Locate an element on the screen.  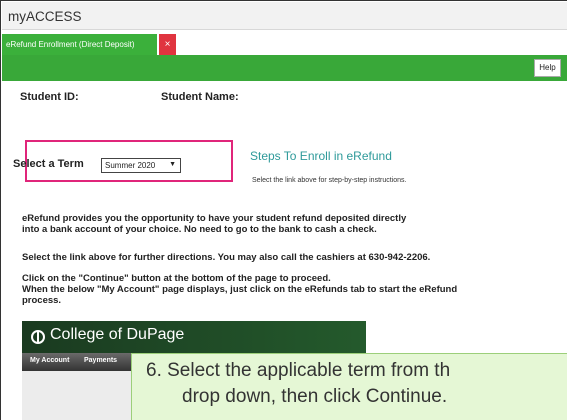
term-select: Summer 2020 ▼ is located at coordinates (141, 165).